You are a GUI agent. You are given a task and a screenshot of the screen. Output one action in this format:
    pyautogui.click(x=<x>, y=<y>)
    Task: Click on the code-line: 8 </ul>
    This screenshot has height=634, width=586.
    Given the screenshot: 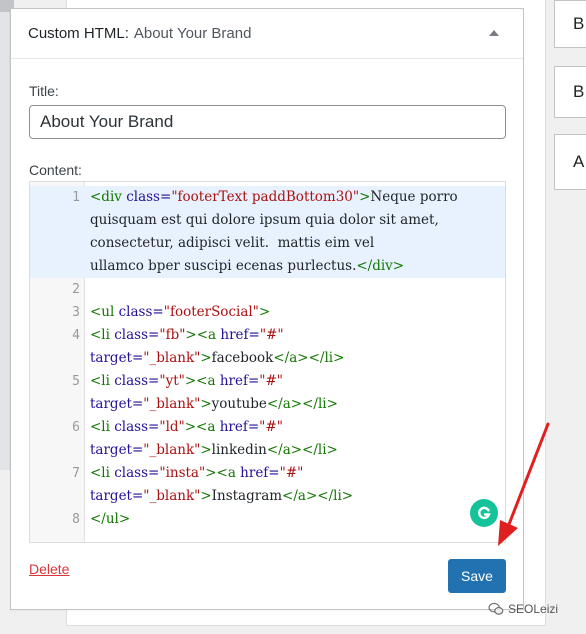 What is the action you would take?
    pyautogui.click(x=267, y=519)
    